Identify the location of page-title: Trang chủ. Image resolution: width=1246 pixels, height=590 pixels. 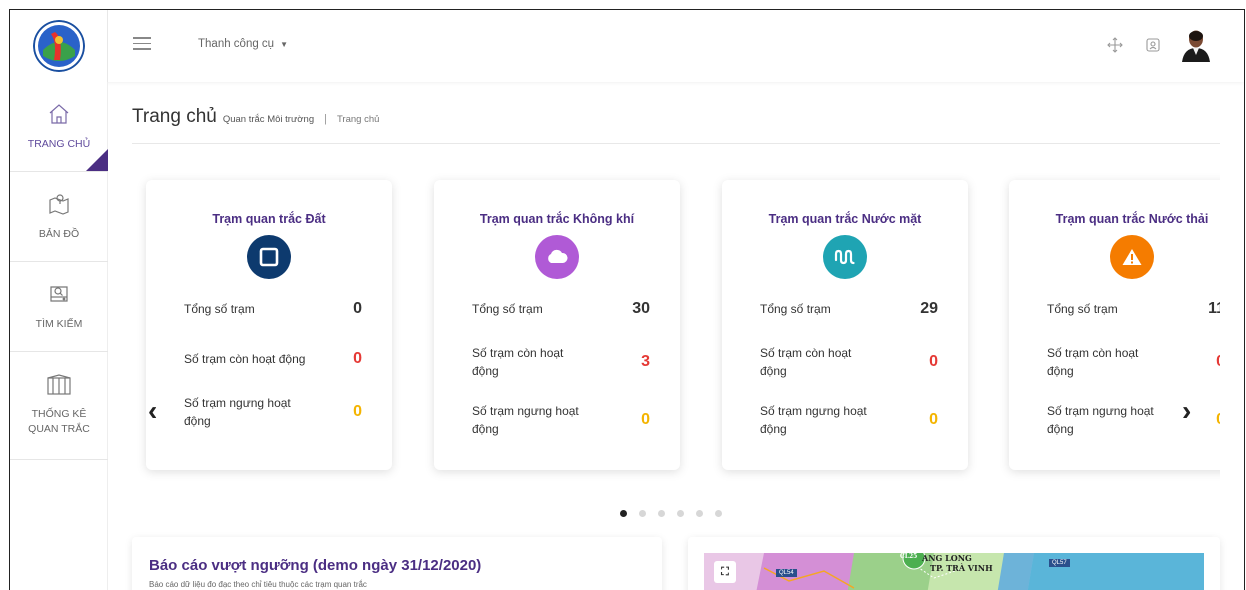
(174, 116).